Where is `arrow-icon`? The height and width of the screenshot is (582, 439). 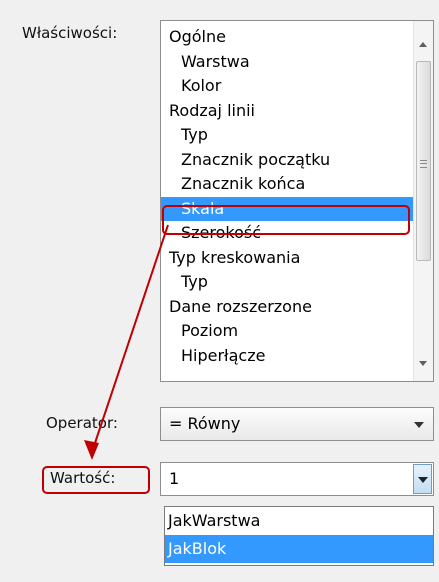
arrow-icon is located at coordinates (126, 342).